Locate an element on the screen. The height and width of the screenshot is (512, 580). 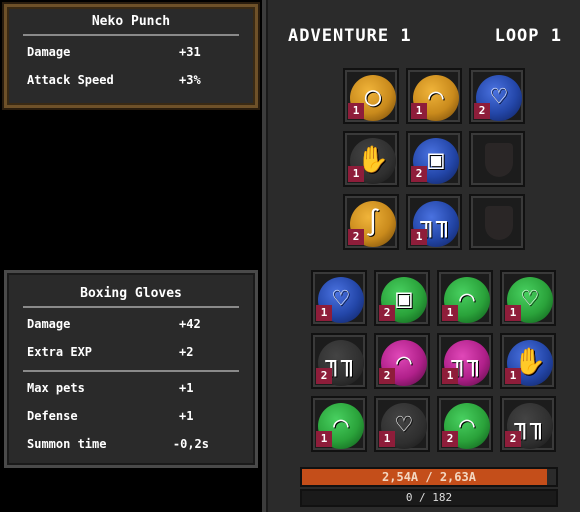
hp-text: 2,54A / 2,63A is located at coordinates (429, 477).